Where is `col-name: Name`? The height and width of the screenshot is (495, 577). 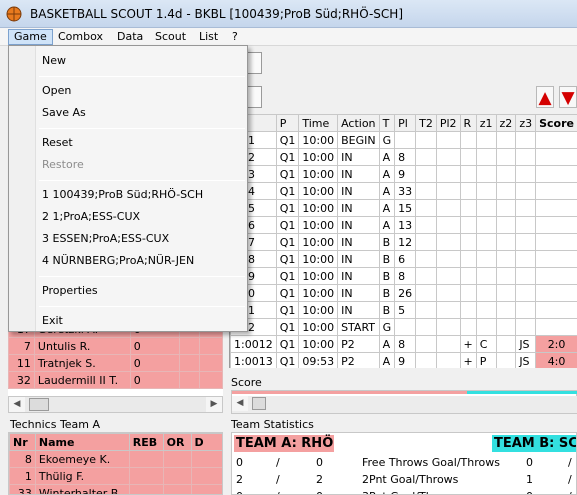 col-name: Name is located at coordinates (82, 442).